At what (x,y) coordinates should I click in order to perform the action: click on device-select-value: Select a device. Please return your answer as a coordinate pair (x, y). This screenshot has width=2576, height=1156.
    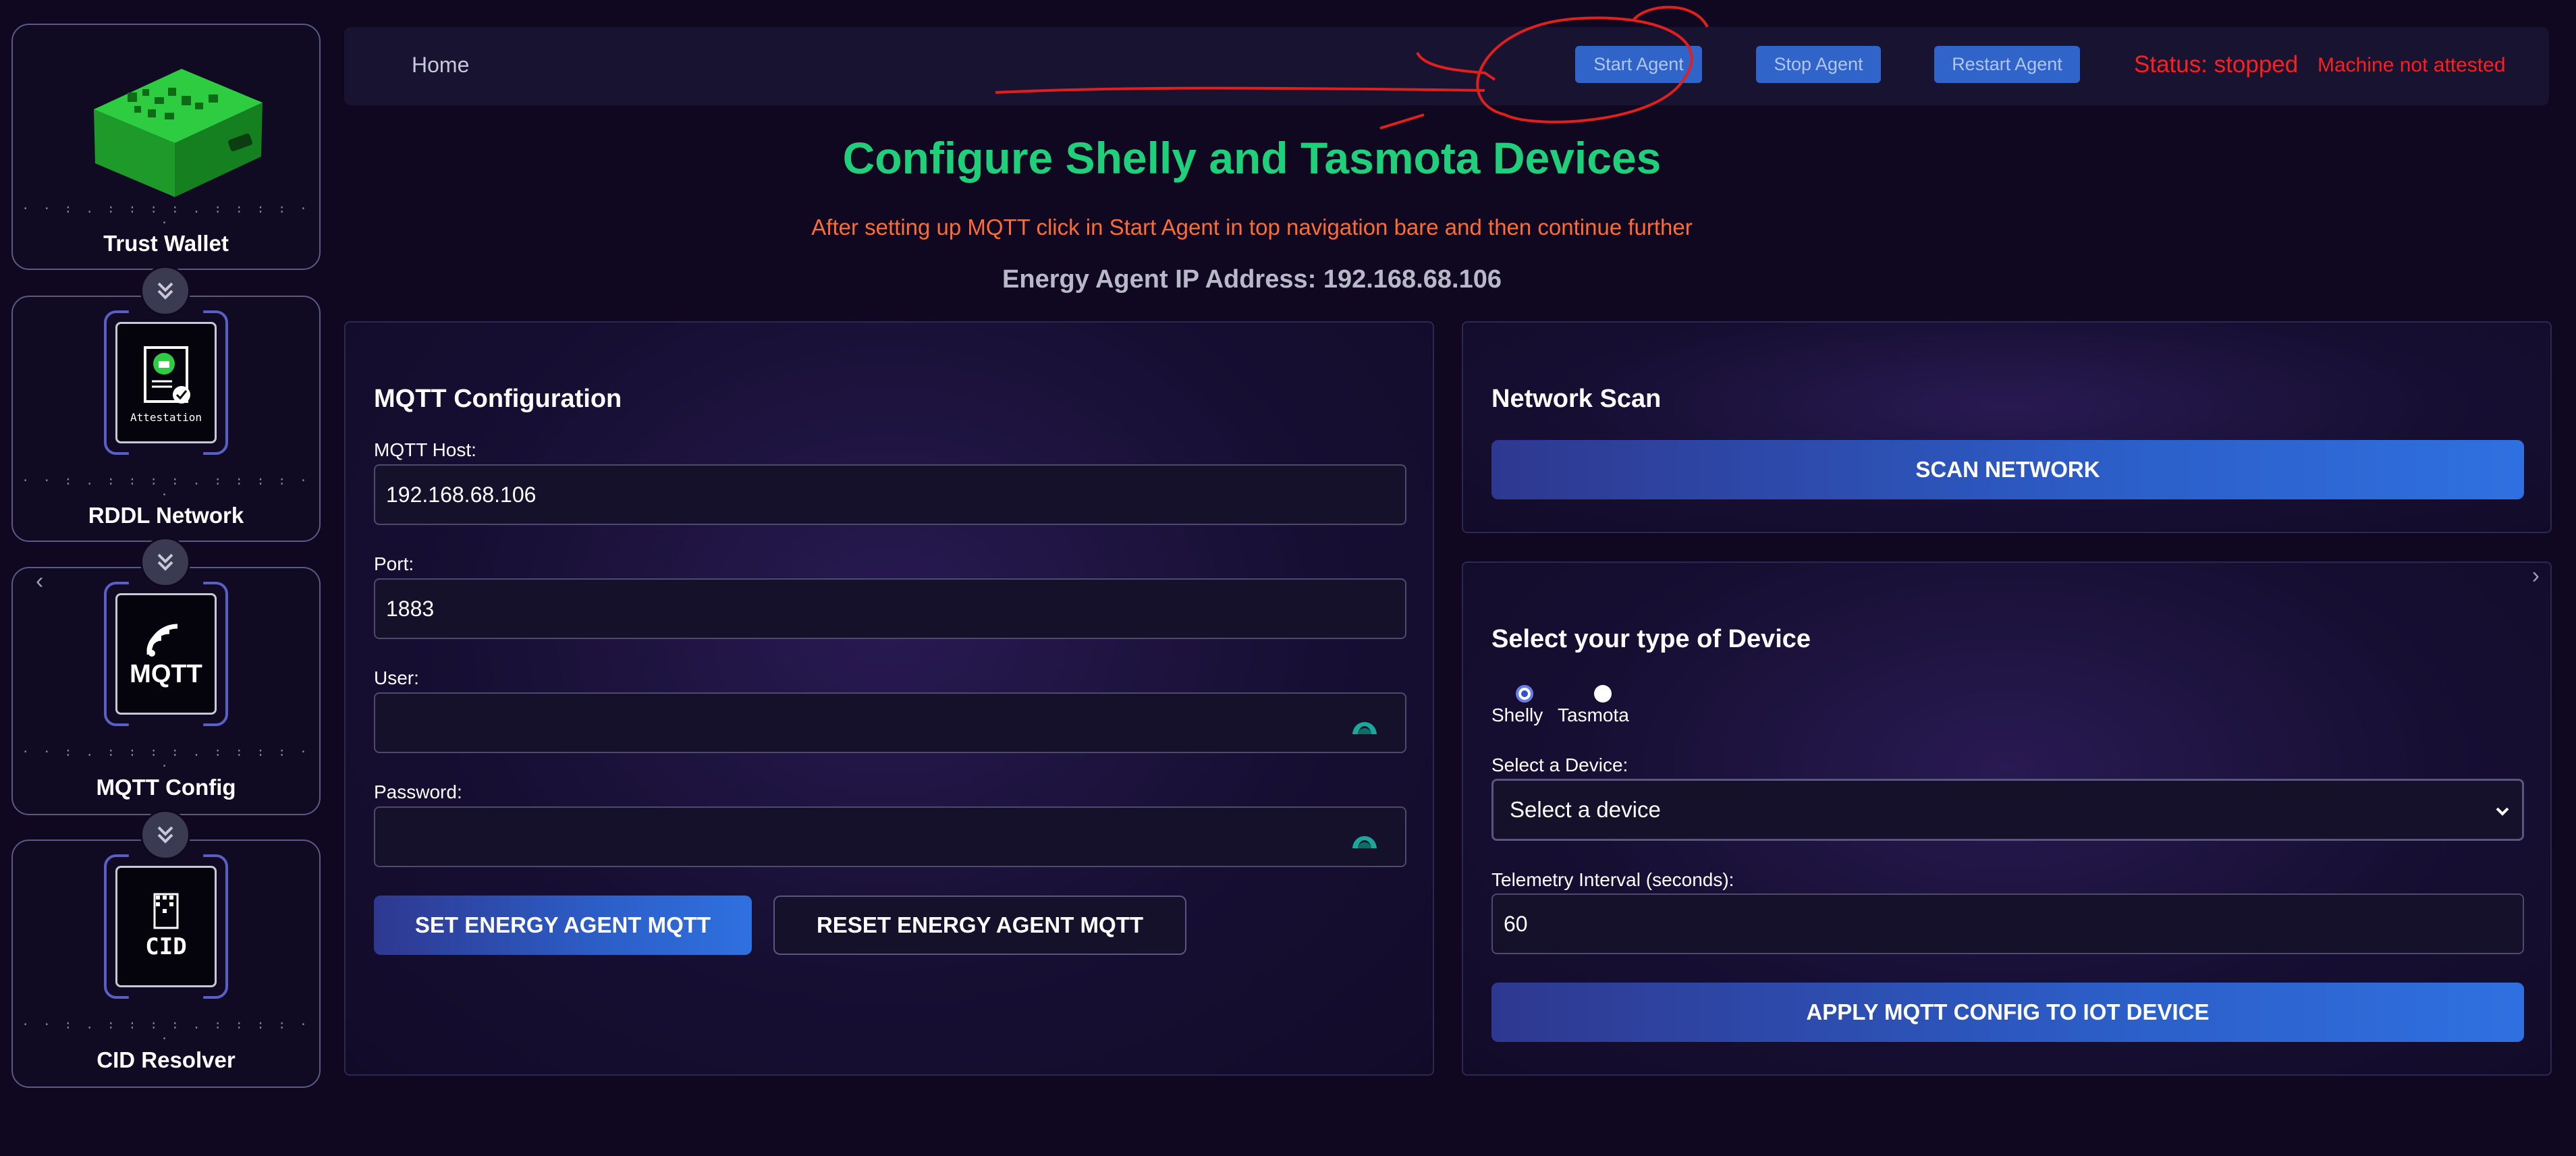
    Looking at the image, I should click on (1585, 809).